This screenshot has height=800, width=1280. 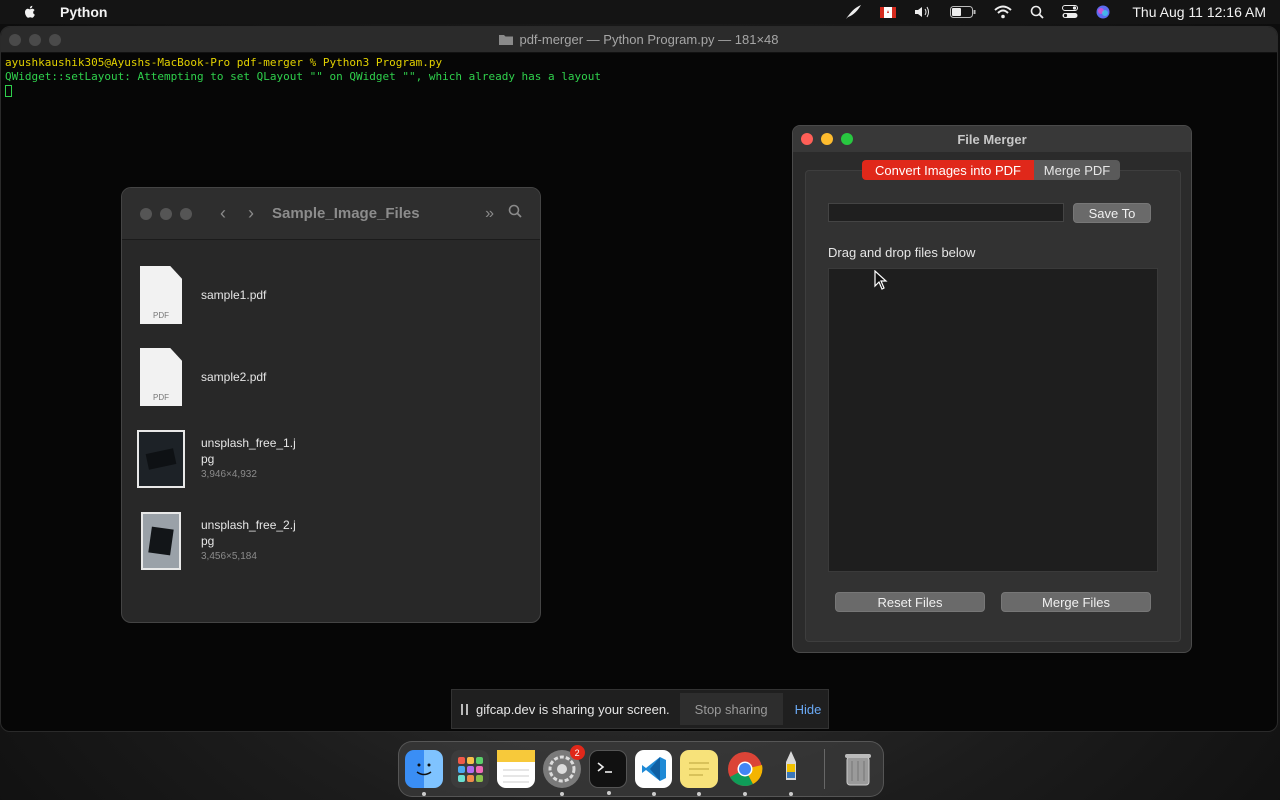 I want to click on notification-badge: 2, so click(x=577, y=752).